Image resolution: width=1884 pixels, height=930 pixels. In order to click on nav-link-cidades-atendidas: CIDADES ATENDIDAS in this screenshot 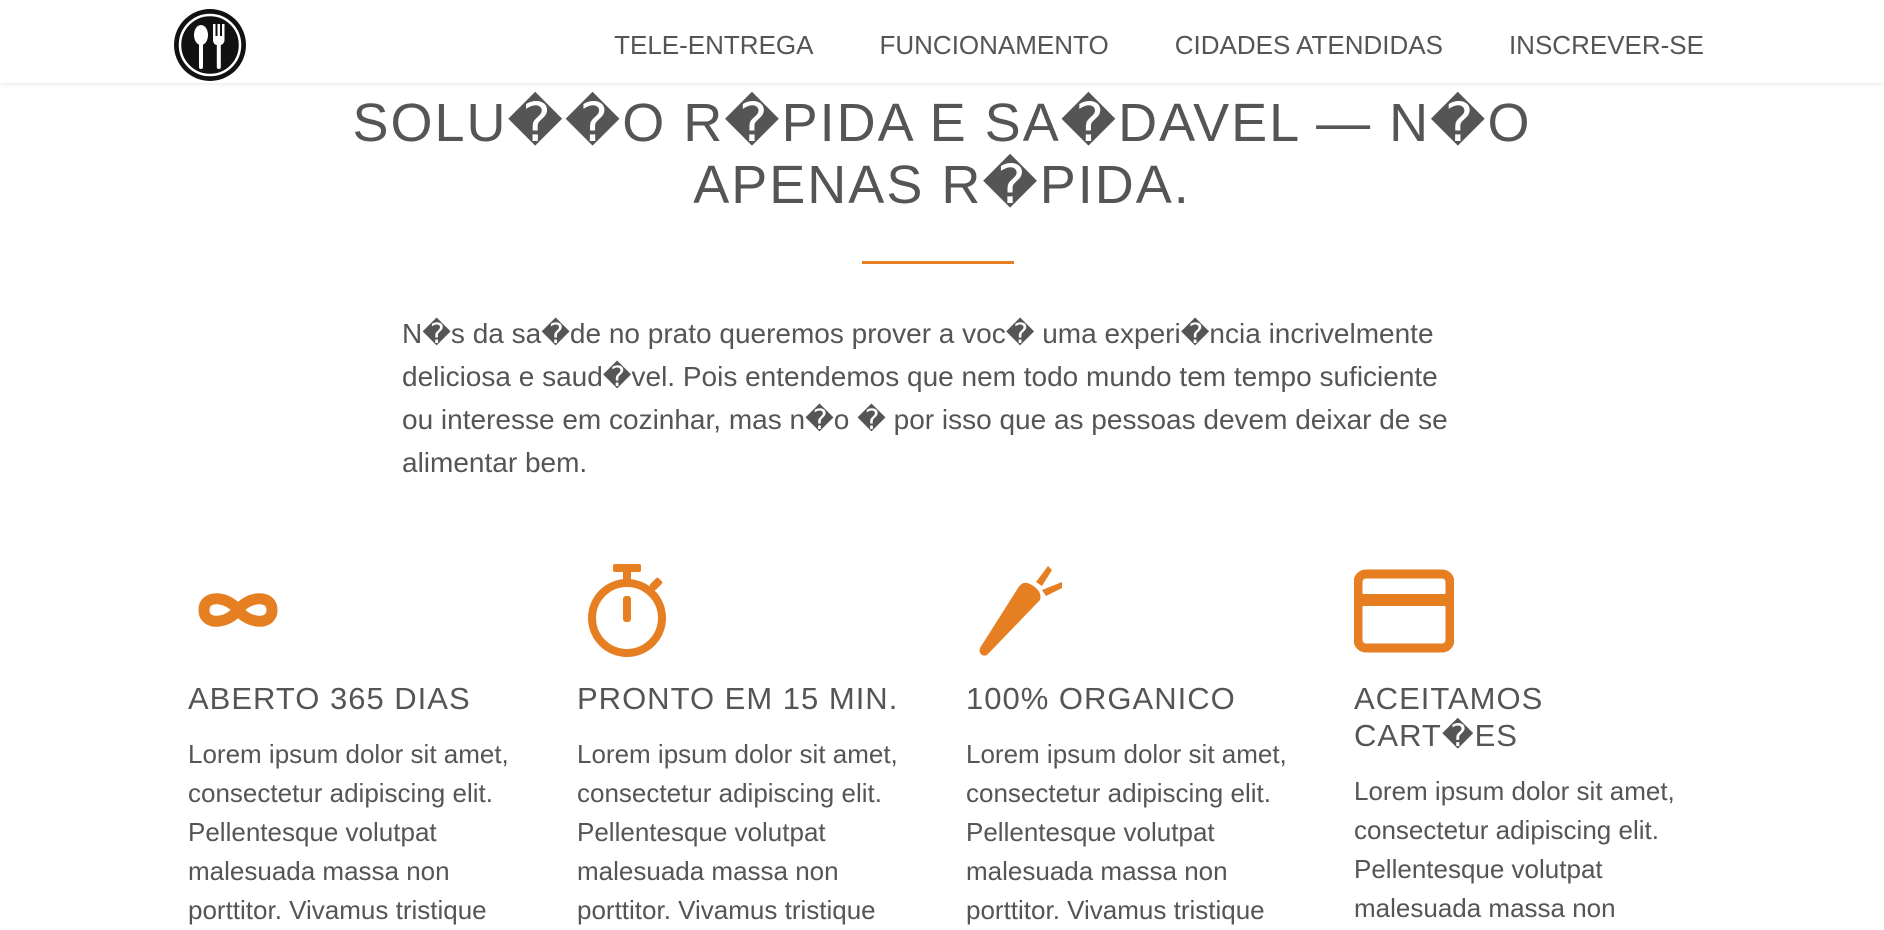, I will do `click(1309, 45)`.